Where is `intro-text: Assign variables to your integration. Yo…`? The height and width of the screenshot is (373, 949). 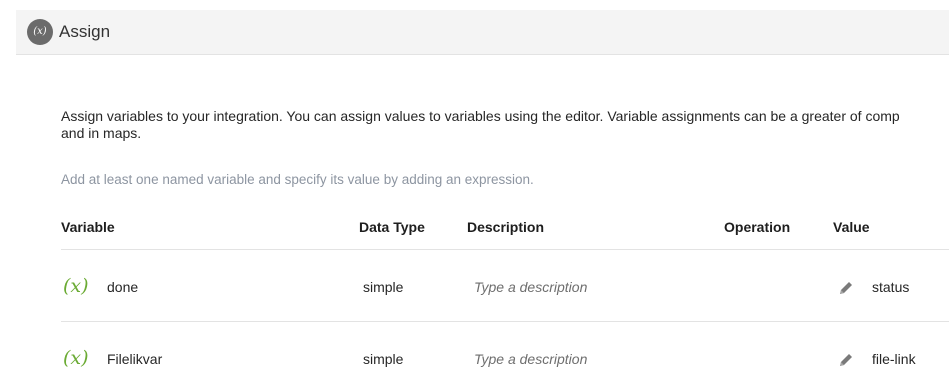 intro-text: Assign variables to your integration. Yo… is located at coordinates (505, 125).